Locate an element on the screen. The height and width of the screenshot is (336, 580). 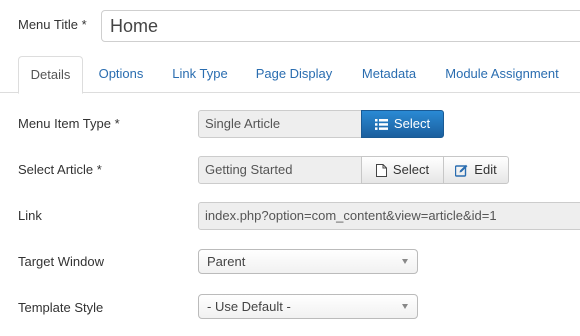
link-label: Link is located at coordinates (30, 215).